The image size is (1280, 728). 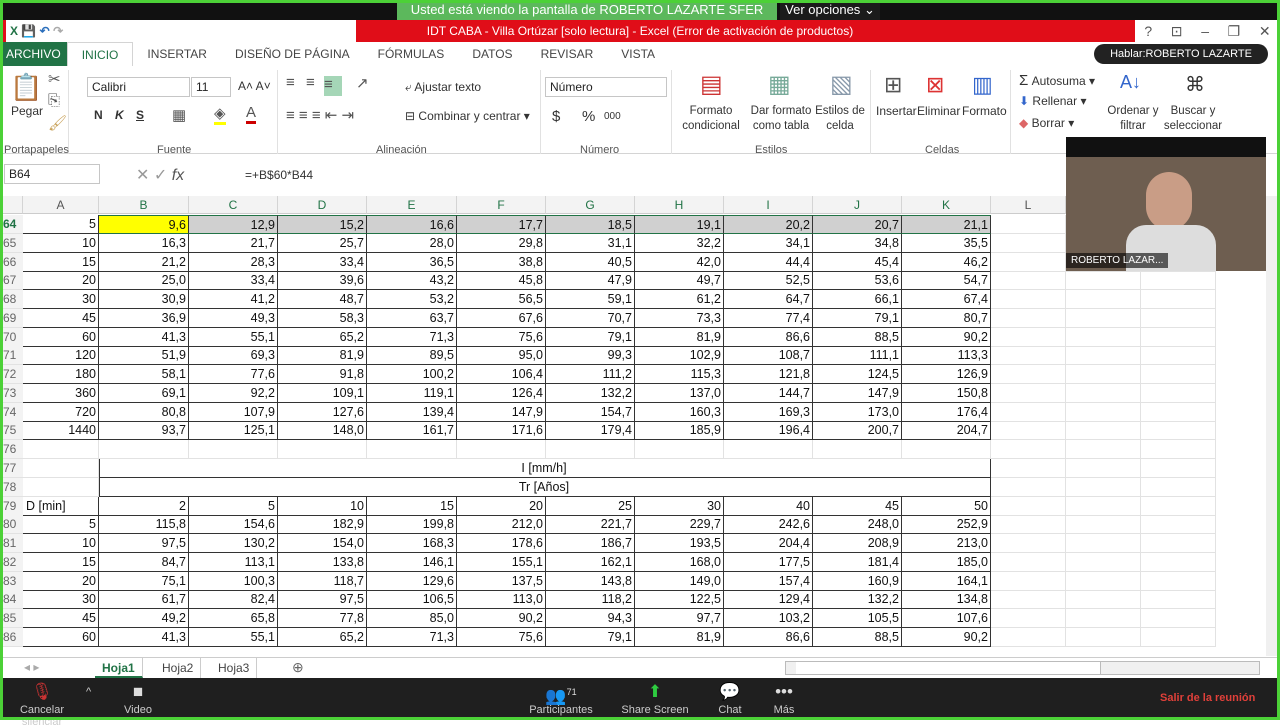 What do you see at coordinates (322, 412) in the screenshot?
I see `cell: 127,6` at bounding box center [322, 412].